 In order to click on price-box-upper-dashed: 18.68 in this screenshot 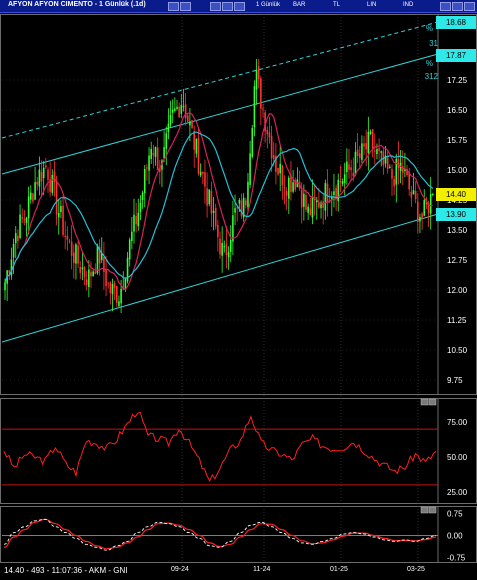, I will do `click(456, 23)`.